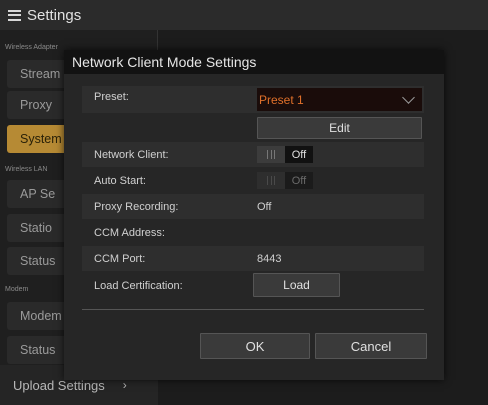 Image resolution: width=488 pixels, height=405 pixels. Describe the element at coordinates (253, 99) in the screenshot. I see `preset-row: Preset: Preset 1` at that location.